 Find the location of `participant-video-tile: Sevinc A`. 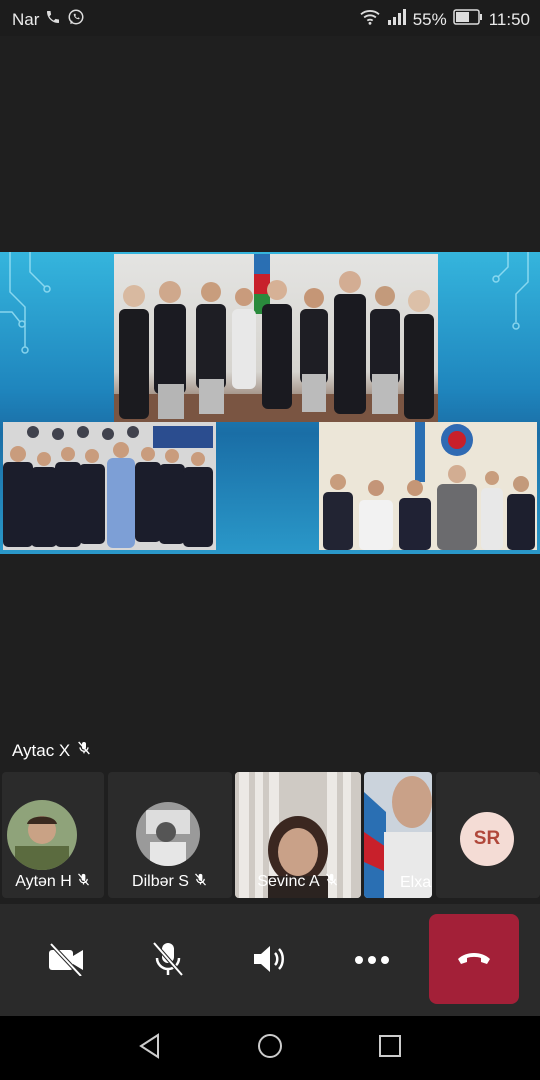

participant-video-tile: Sevinc A is located at coordinates (298, 835).